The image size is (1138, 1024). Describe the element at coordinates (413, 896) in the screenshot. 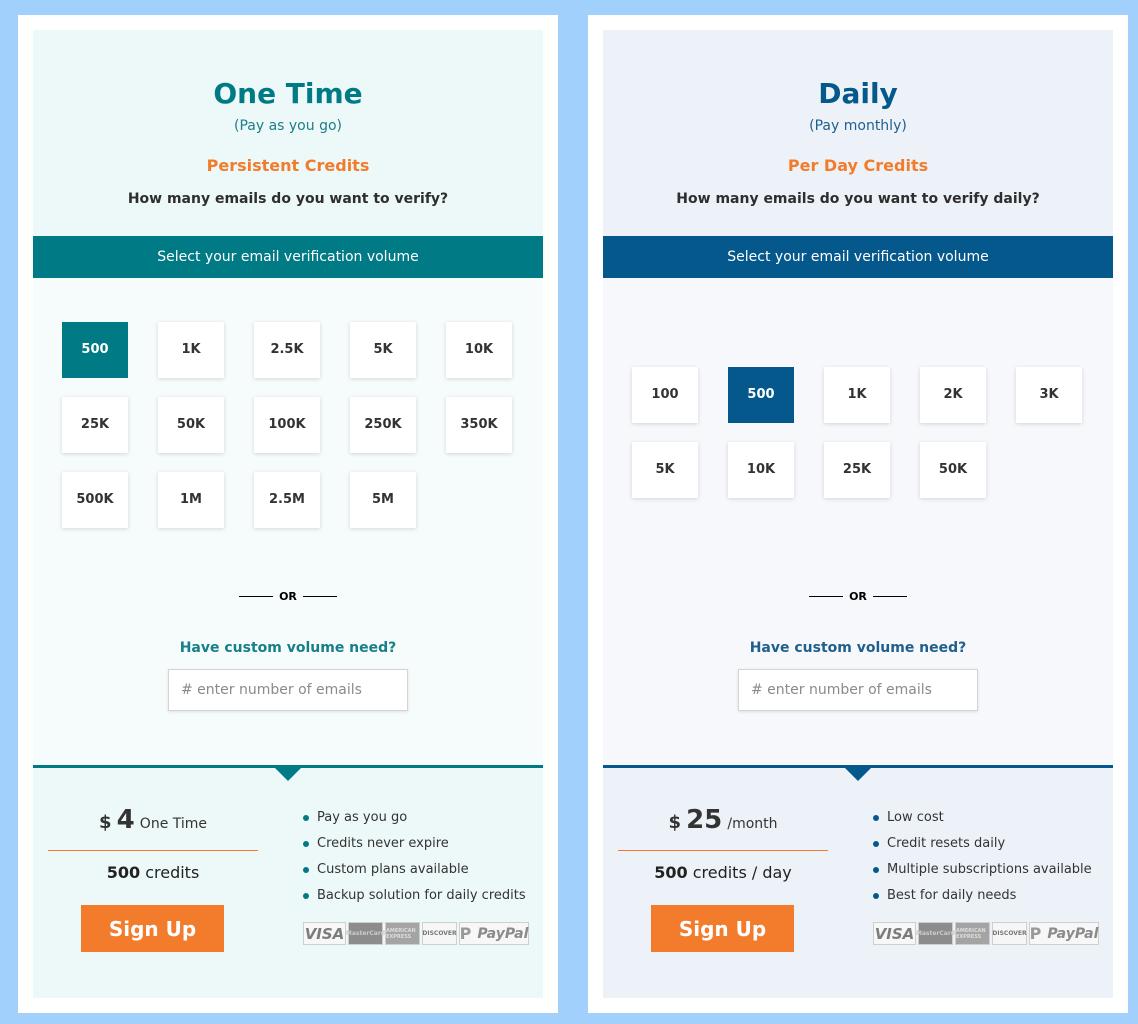

I see `feature-item: Backup solution for daily credits` at that location.